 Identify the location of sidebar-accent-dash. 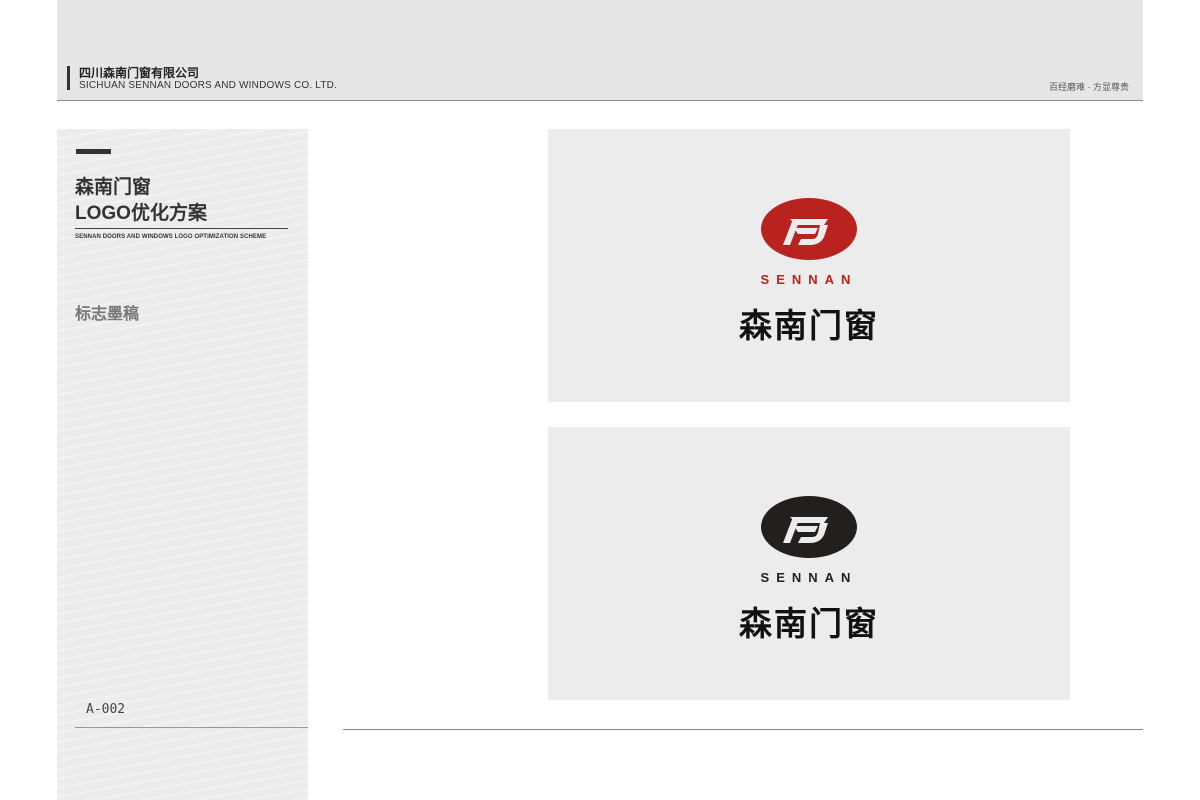
(93, 151).